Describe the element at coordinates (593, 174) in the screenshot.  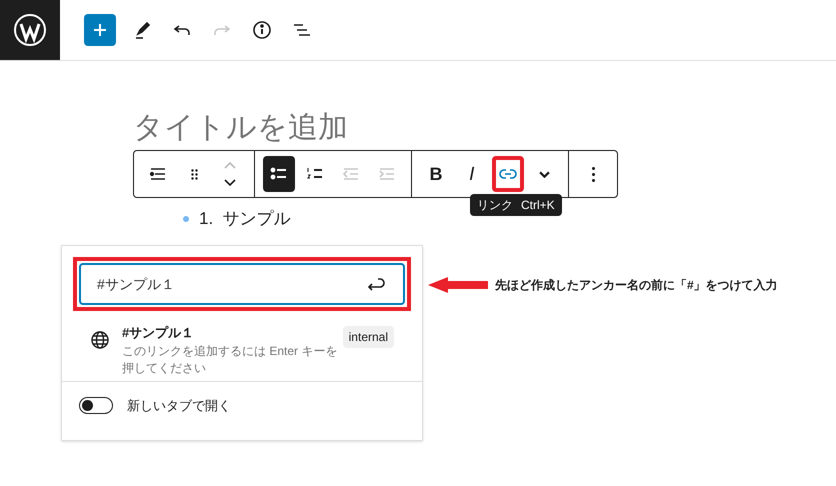
I see `more-options-icon` at that location.